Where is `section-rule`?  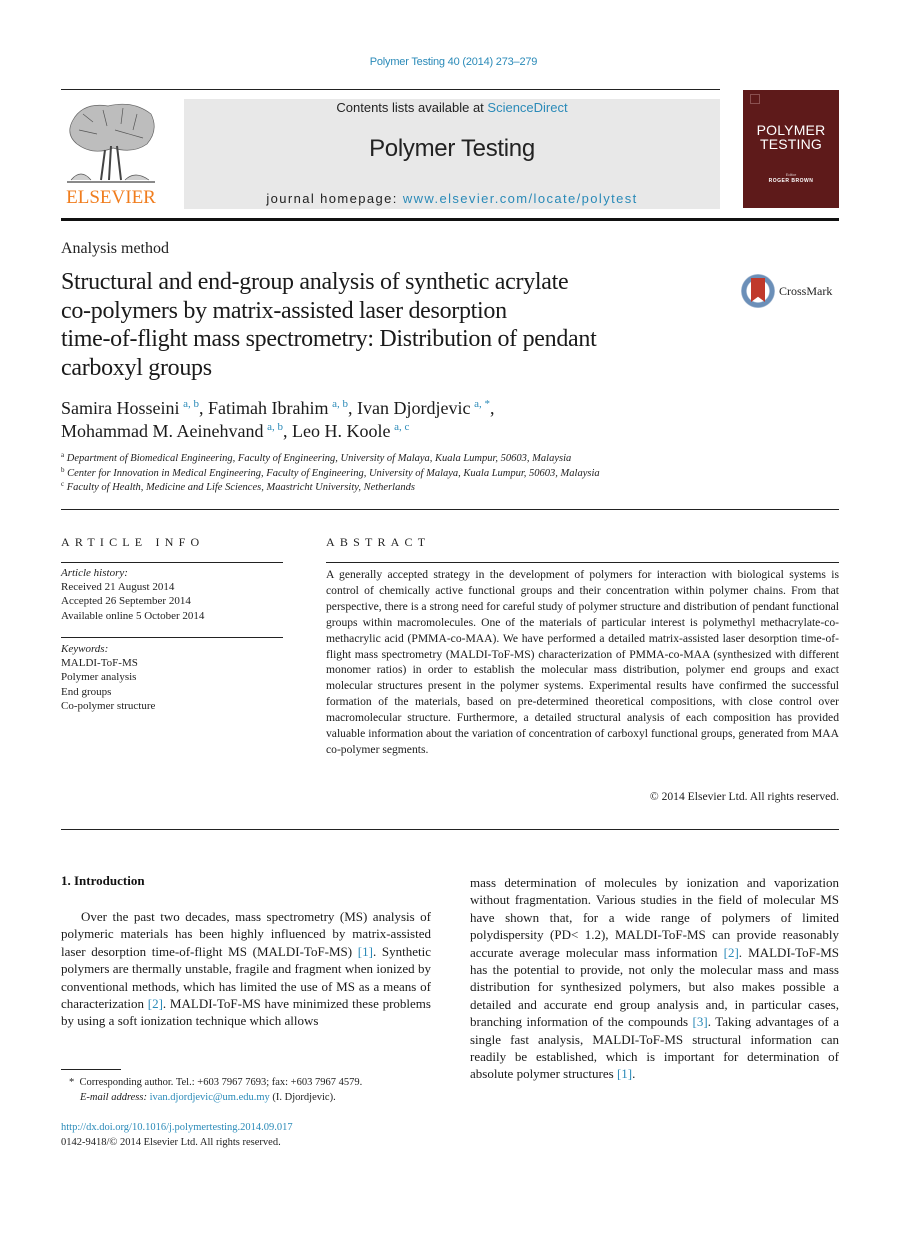 section-rule is located at coordinates (450, 509).